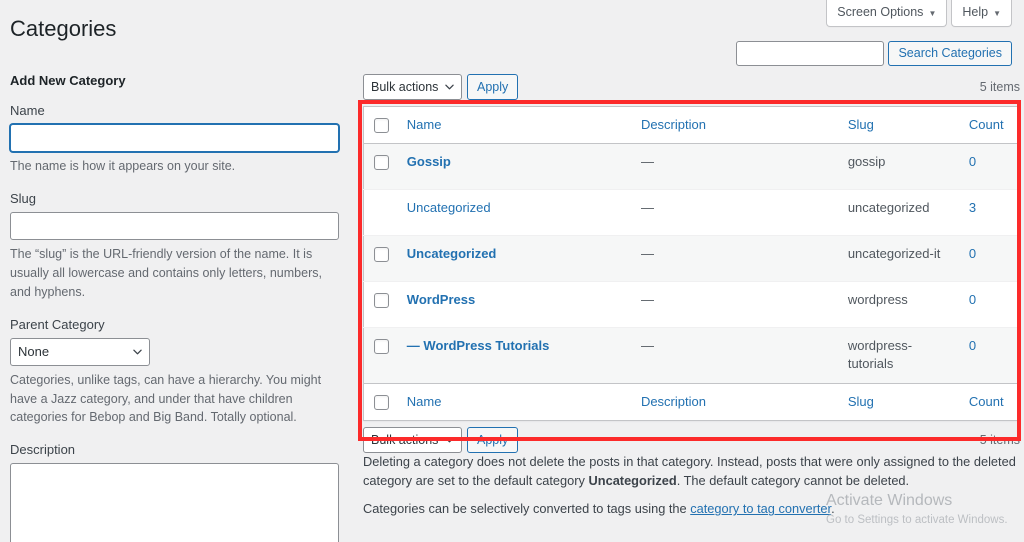  Describe the element at coordinates (514, 305) in the screenshot. I see `row-name-cell: WordPress` at that location.